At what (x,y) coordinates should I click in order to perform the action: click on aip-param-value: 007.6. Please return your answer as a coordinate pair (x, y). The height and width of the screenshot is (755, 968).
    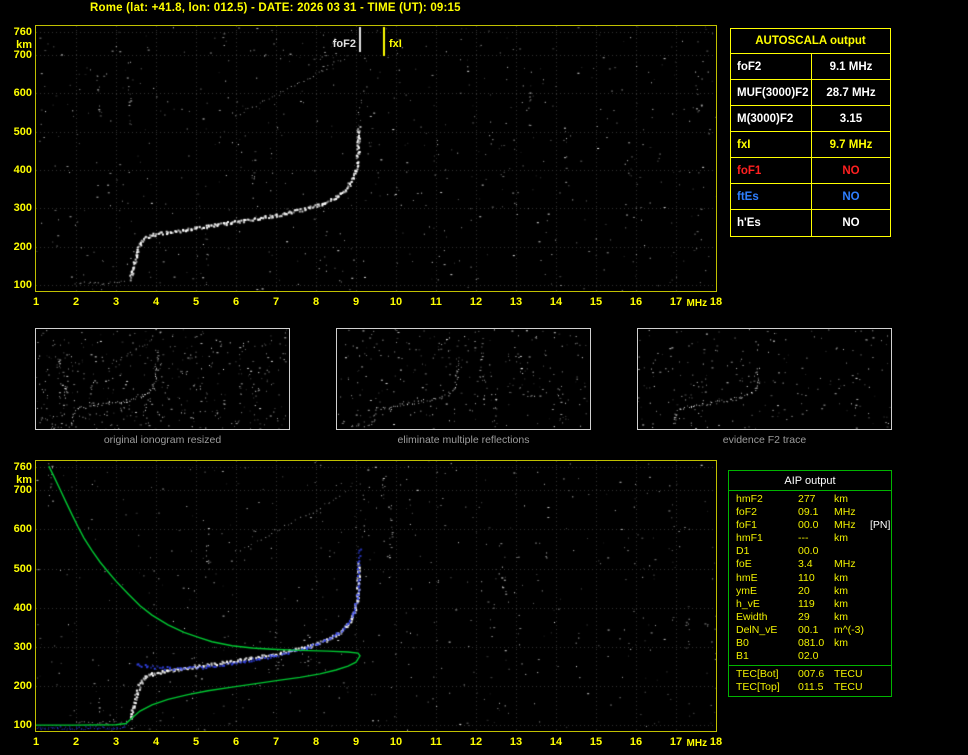
    Looking at the image, I should click on (811, 674).